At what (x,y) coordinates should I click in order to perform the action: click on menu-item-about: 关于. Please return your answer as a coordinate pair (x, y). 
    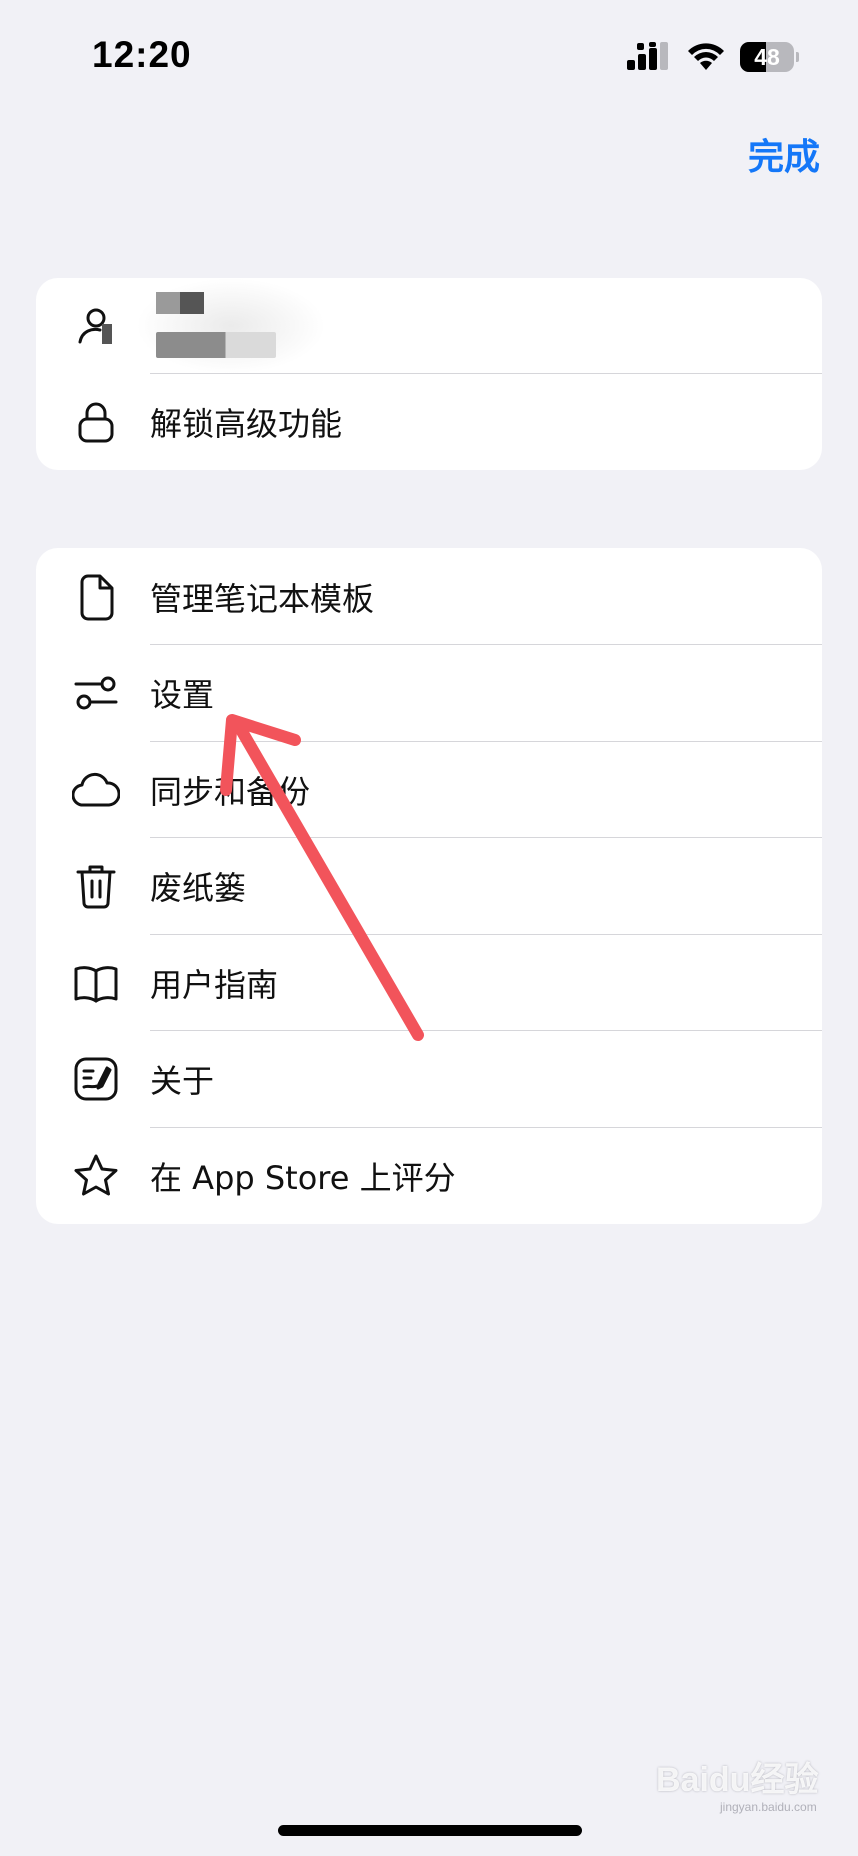
    Looking at the image, I should click on (429, 1079).